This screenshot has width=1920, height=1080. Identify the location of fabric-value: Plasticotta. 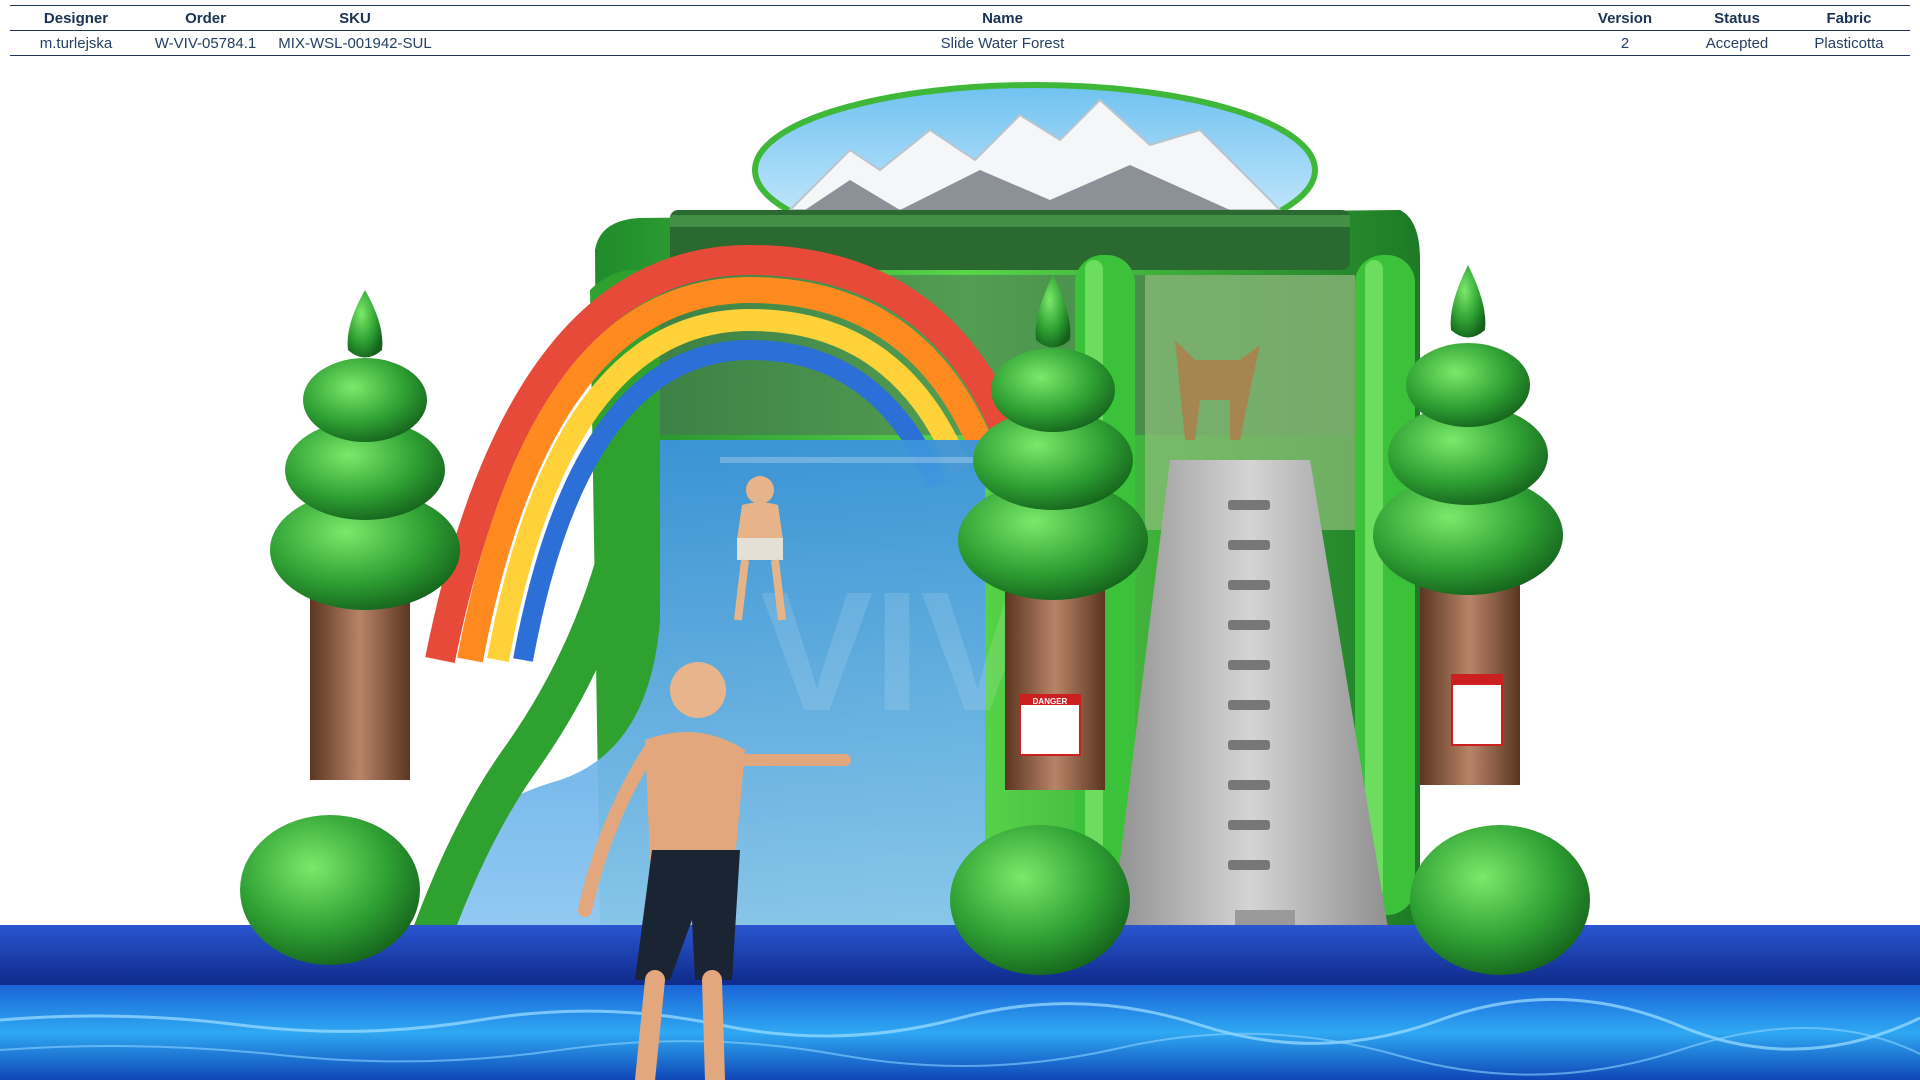
(1849, 43).